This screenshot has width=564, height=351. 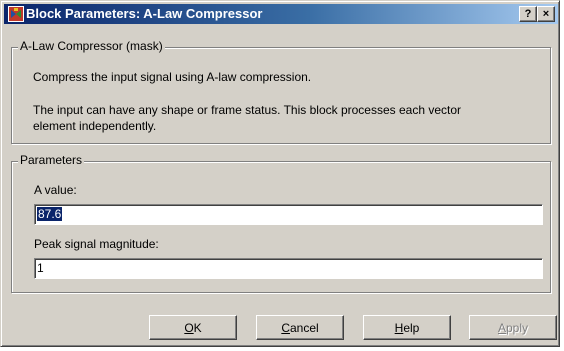 What do you see at coordinates (50, 214) in the screenshot?
I see `a-value-text: 87.6` at bounding box center [50, 214].